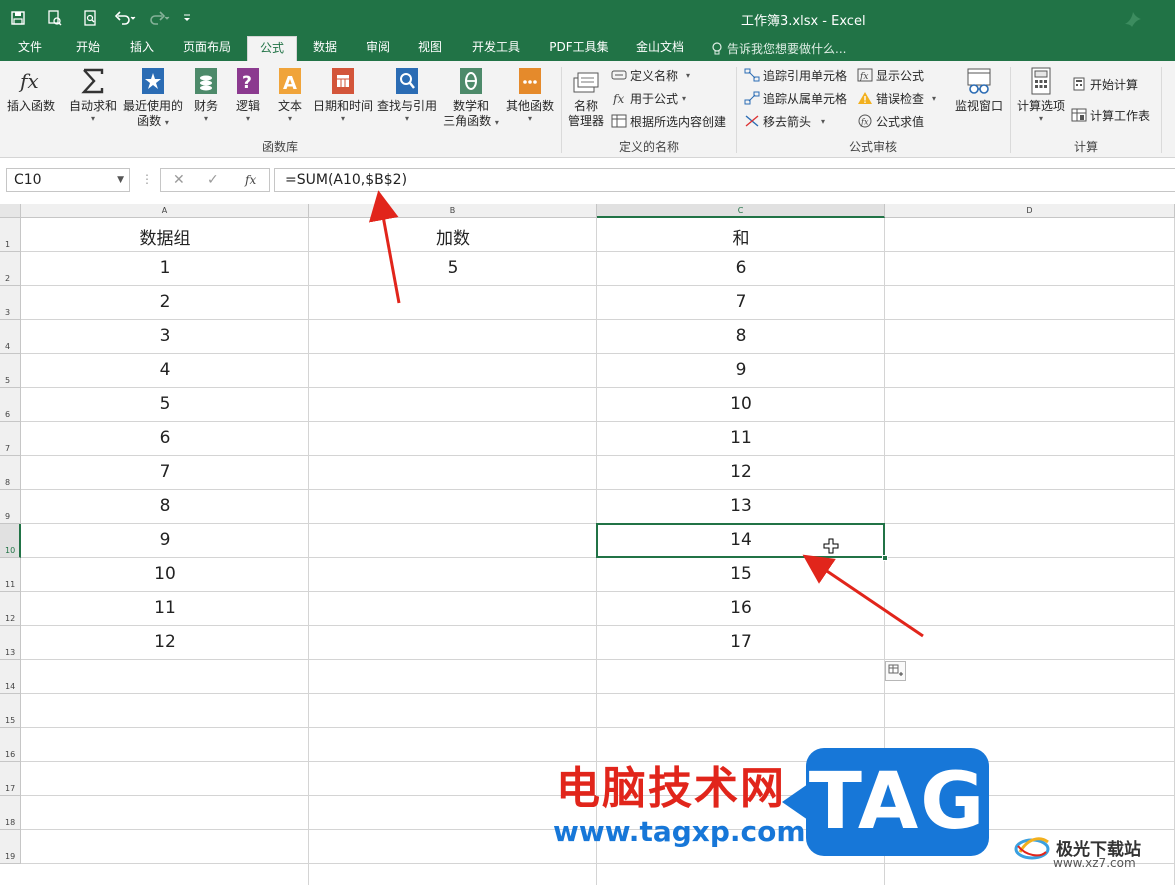  What do you see at coordinates (586, 97) in the screenshot?
I see `name-manager-button: 名称 管理器` at bounding box center [586, 97].